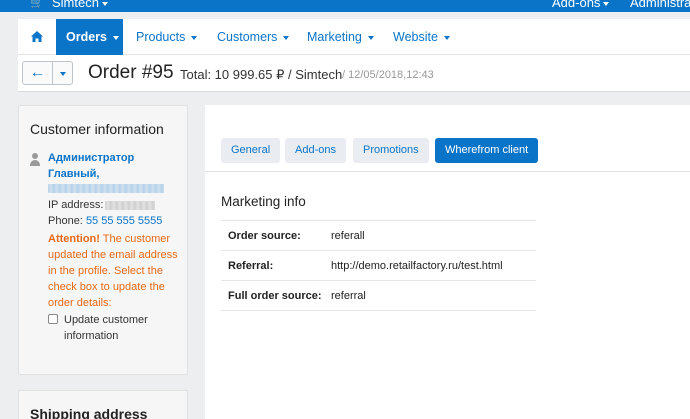 The height and width of the screenshot is (419, 690). I want to click on ip-address: IP address:, so click(102, 205).